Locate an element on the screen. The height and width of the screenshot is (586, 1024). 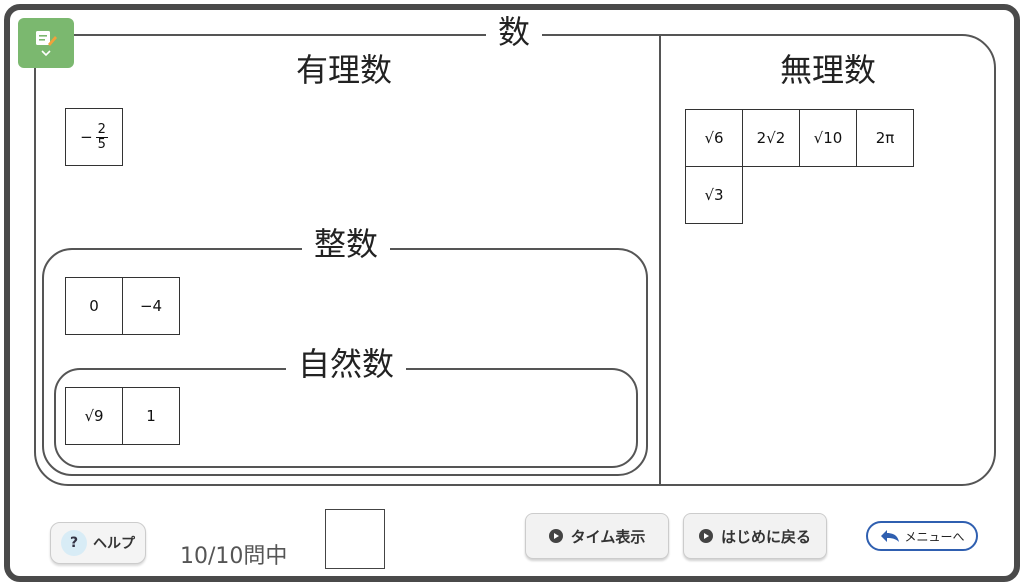
number-card: − 2 5 is located at coordinates (94, 137).